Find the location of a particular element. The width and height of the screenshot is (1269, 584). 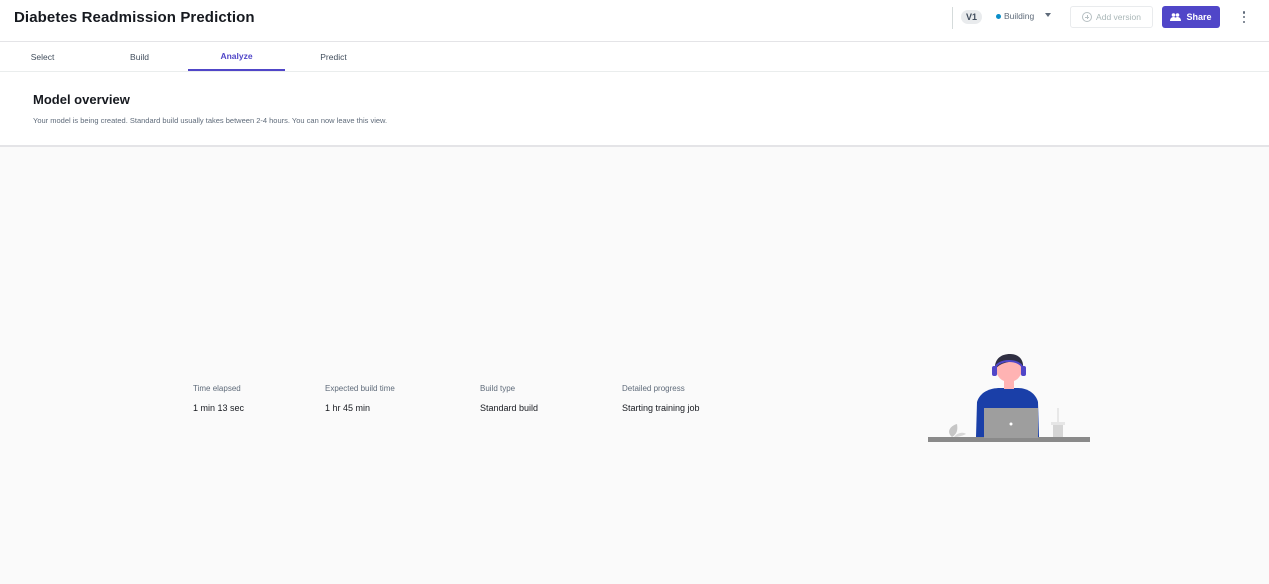

tab-analyze: Analyze is located at coordinates (236, 56).